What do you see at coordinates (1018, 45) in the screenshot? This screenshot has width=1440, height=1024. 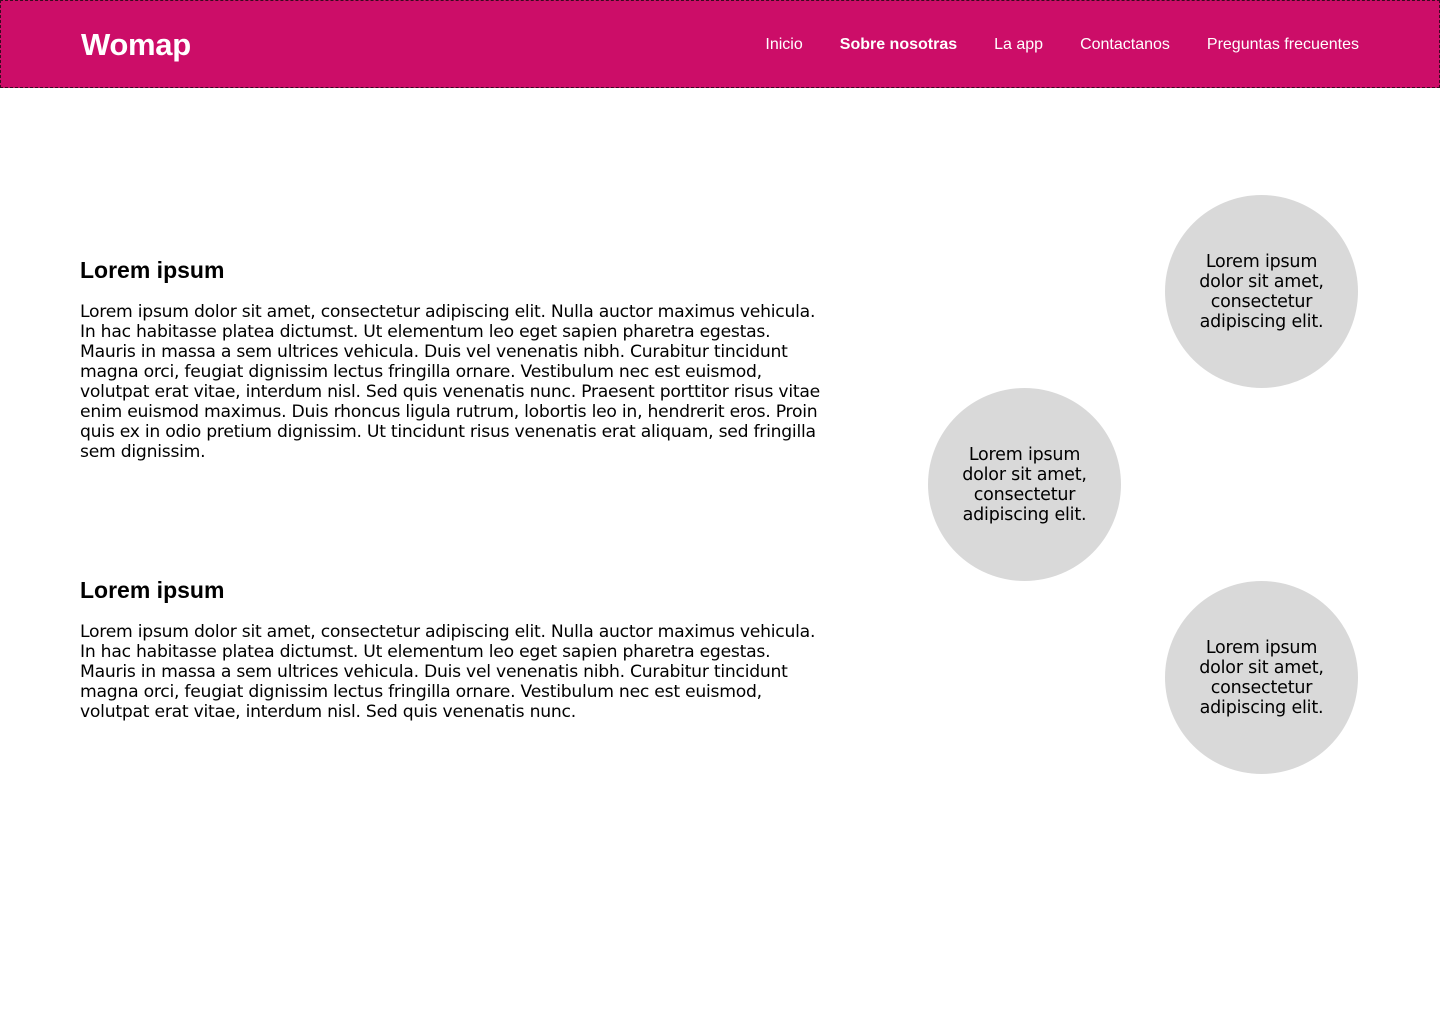 I see `nav-item-la-app: La app` at bounding box center [1018, 45].